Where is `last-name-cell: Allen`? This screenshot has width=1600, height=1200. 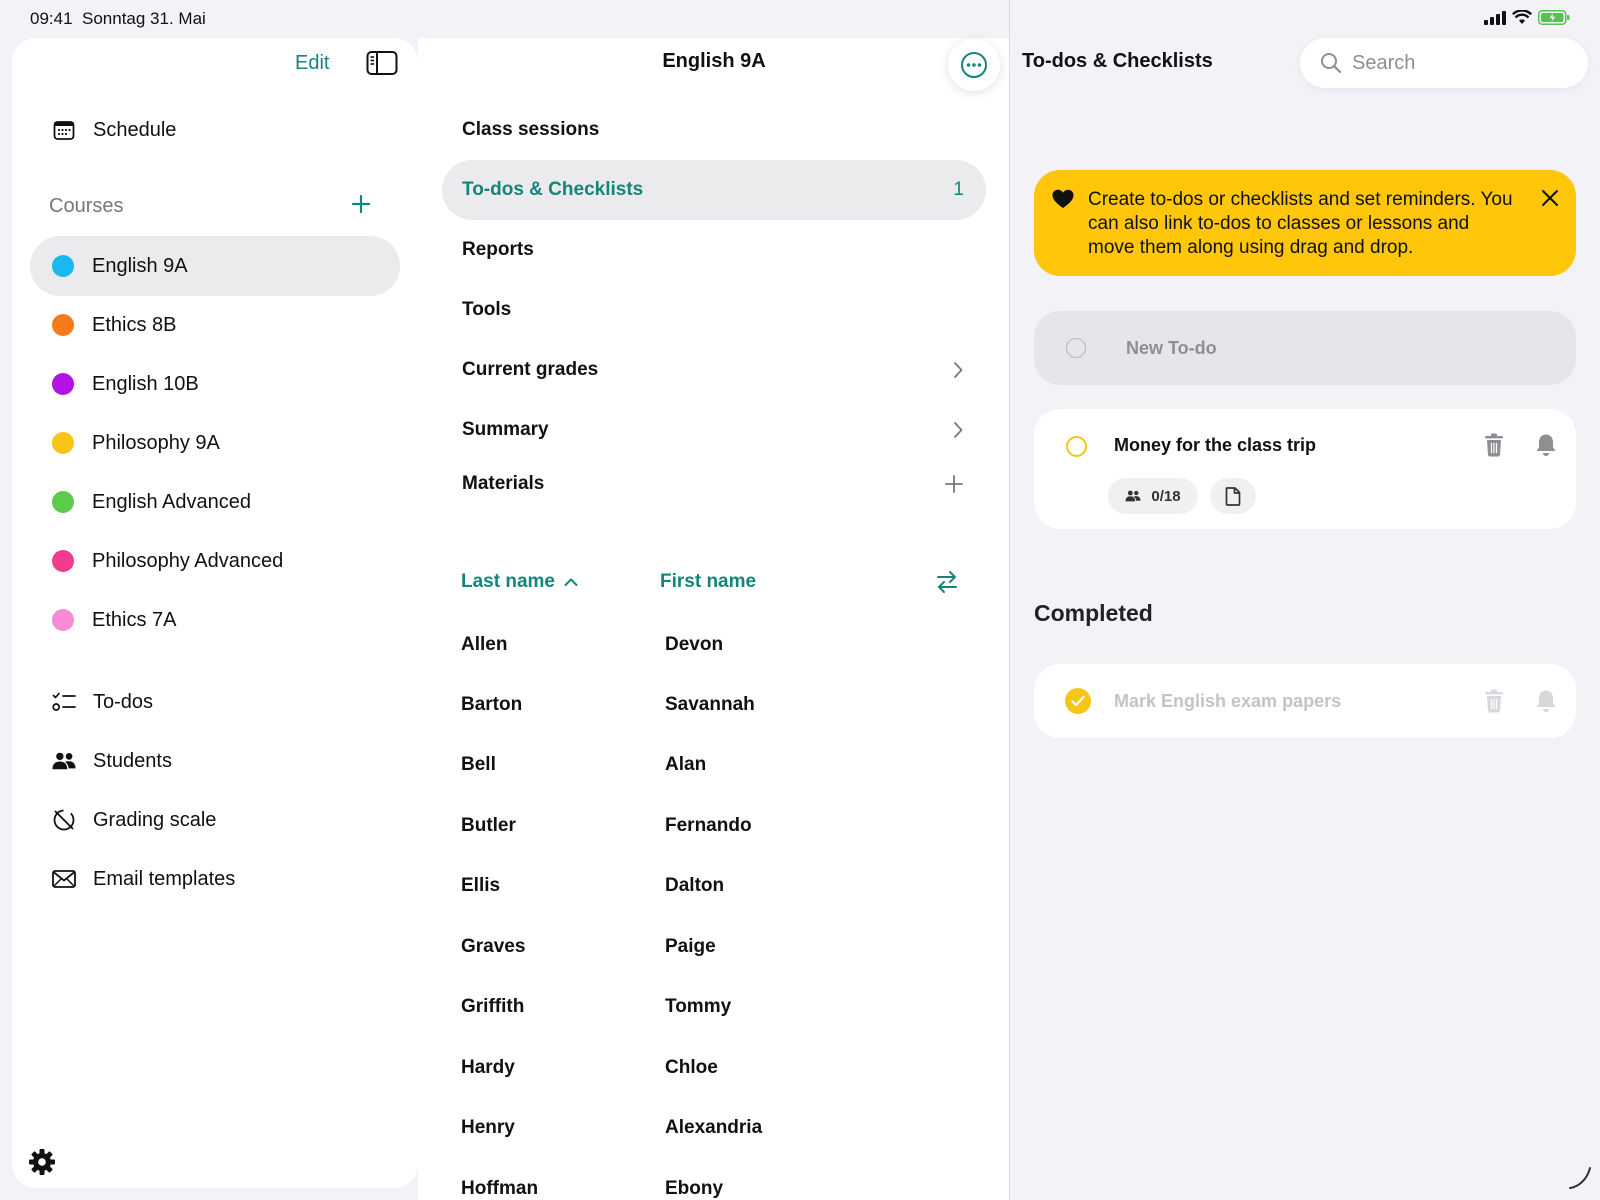 last-name-cell: Allen is located at coordinates (484, 644).